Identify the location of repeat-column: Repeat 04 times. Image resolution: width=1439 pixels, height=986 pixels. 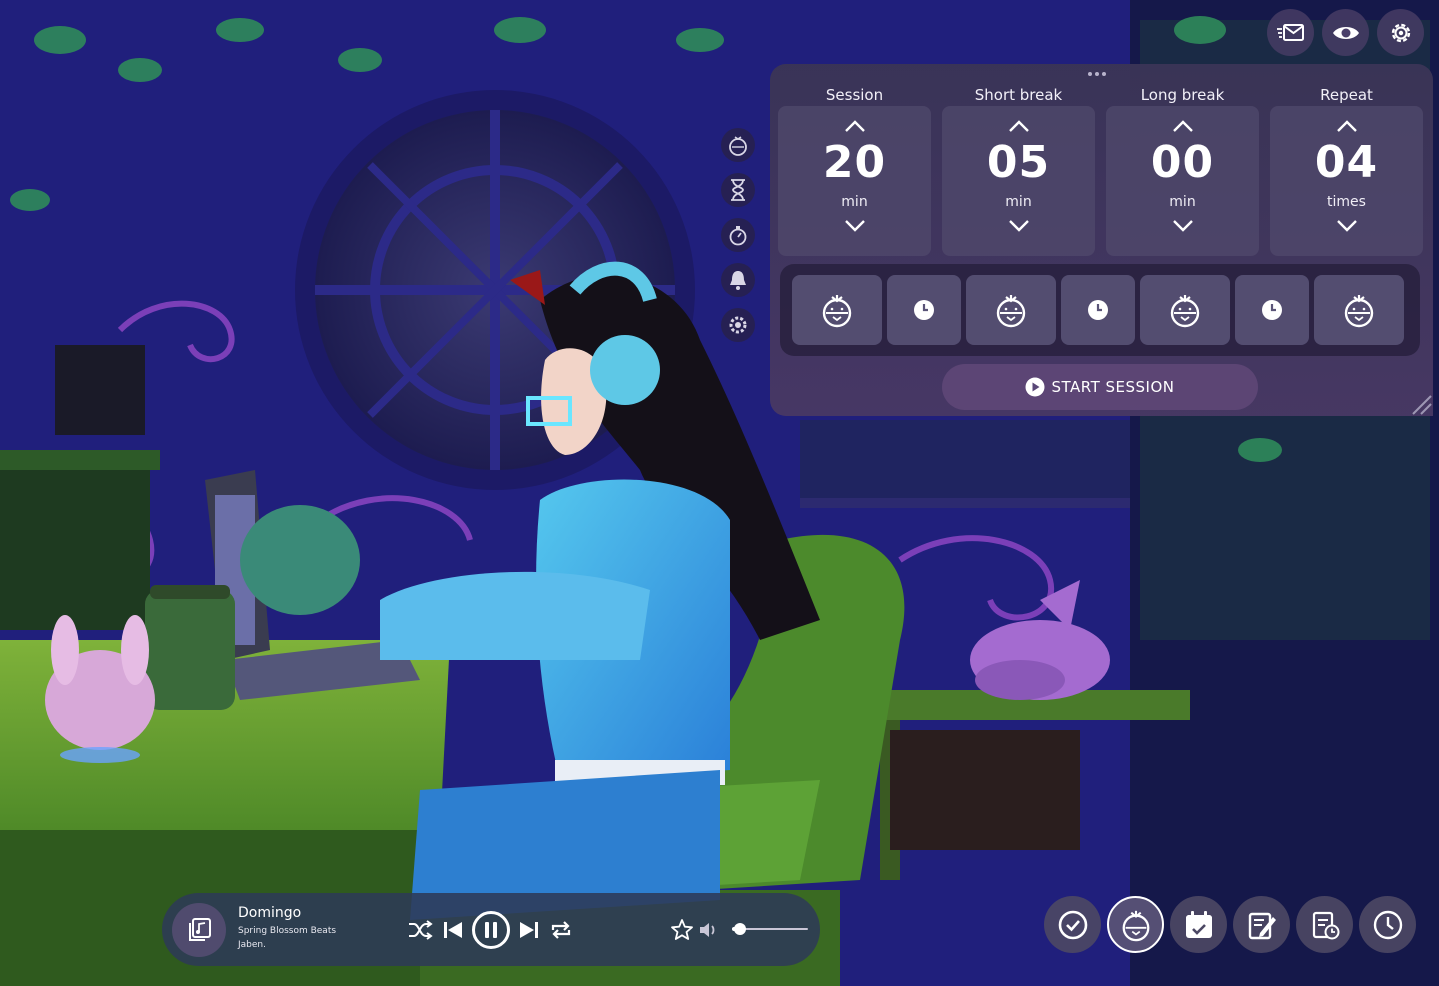
(1346, 170).